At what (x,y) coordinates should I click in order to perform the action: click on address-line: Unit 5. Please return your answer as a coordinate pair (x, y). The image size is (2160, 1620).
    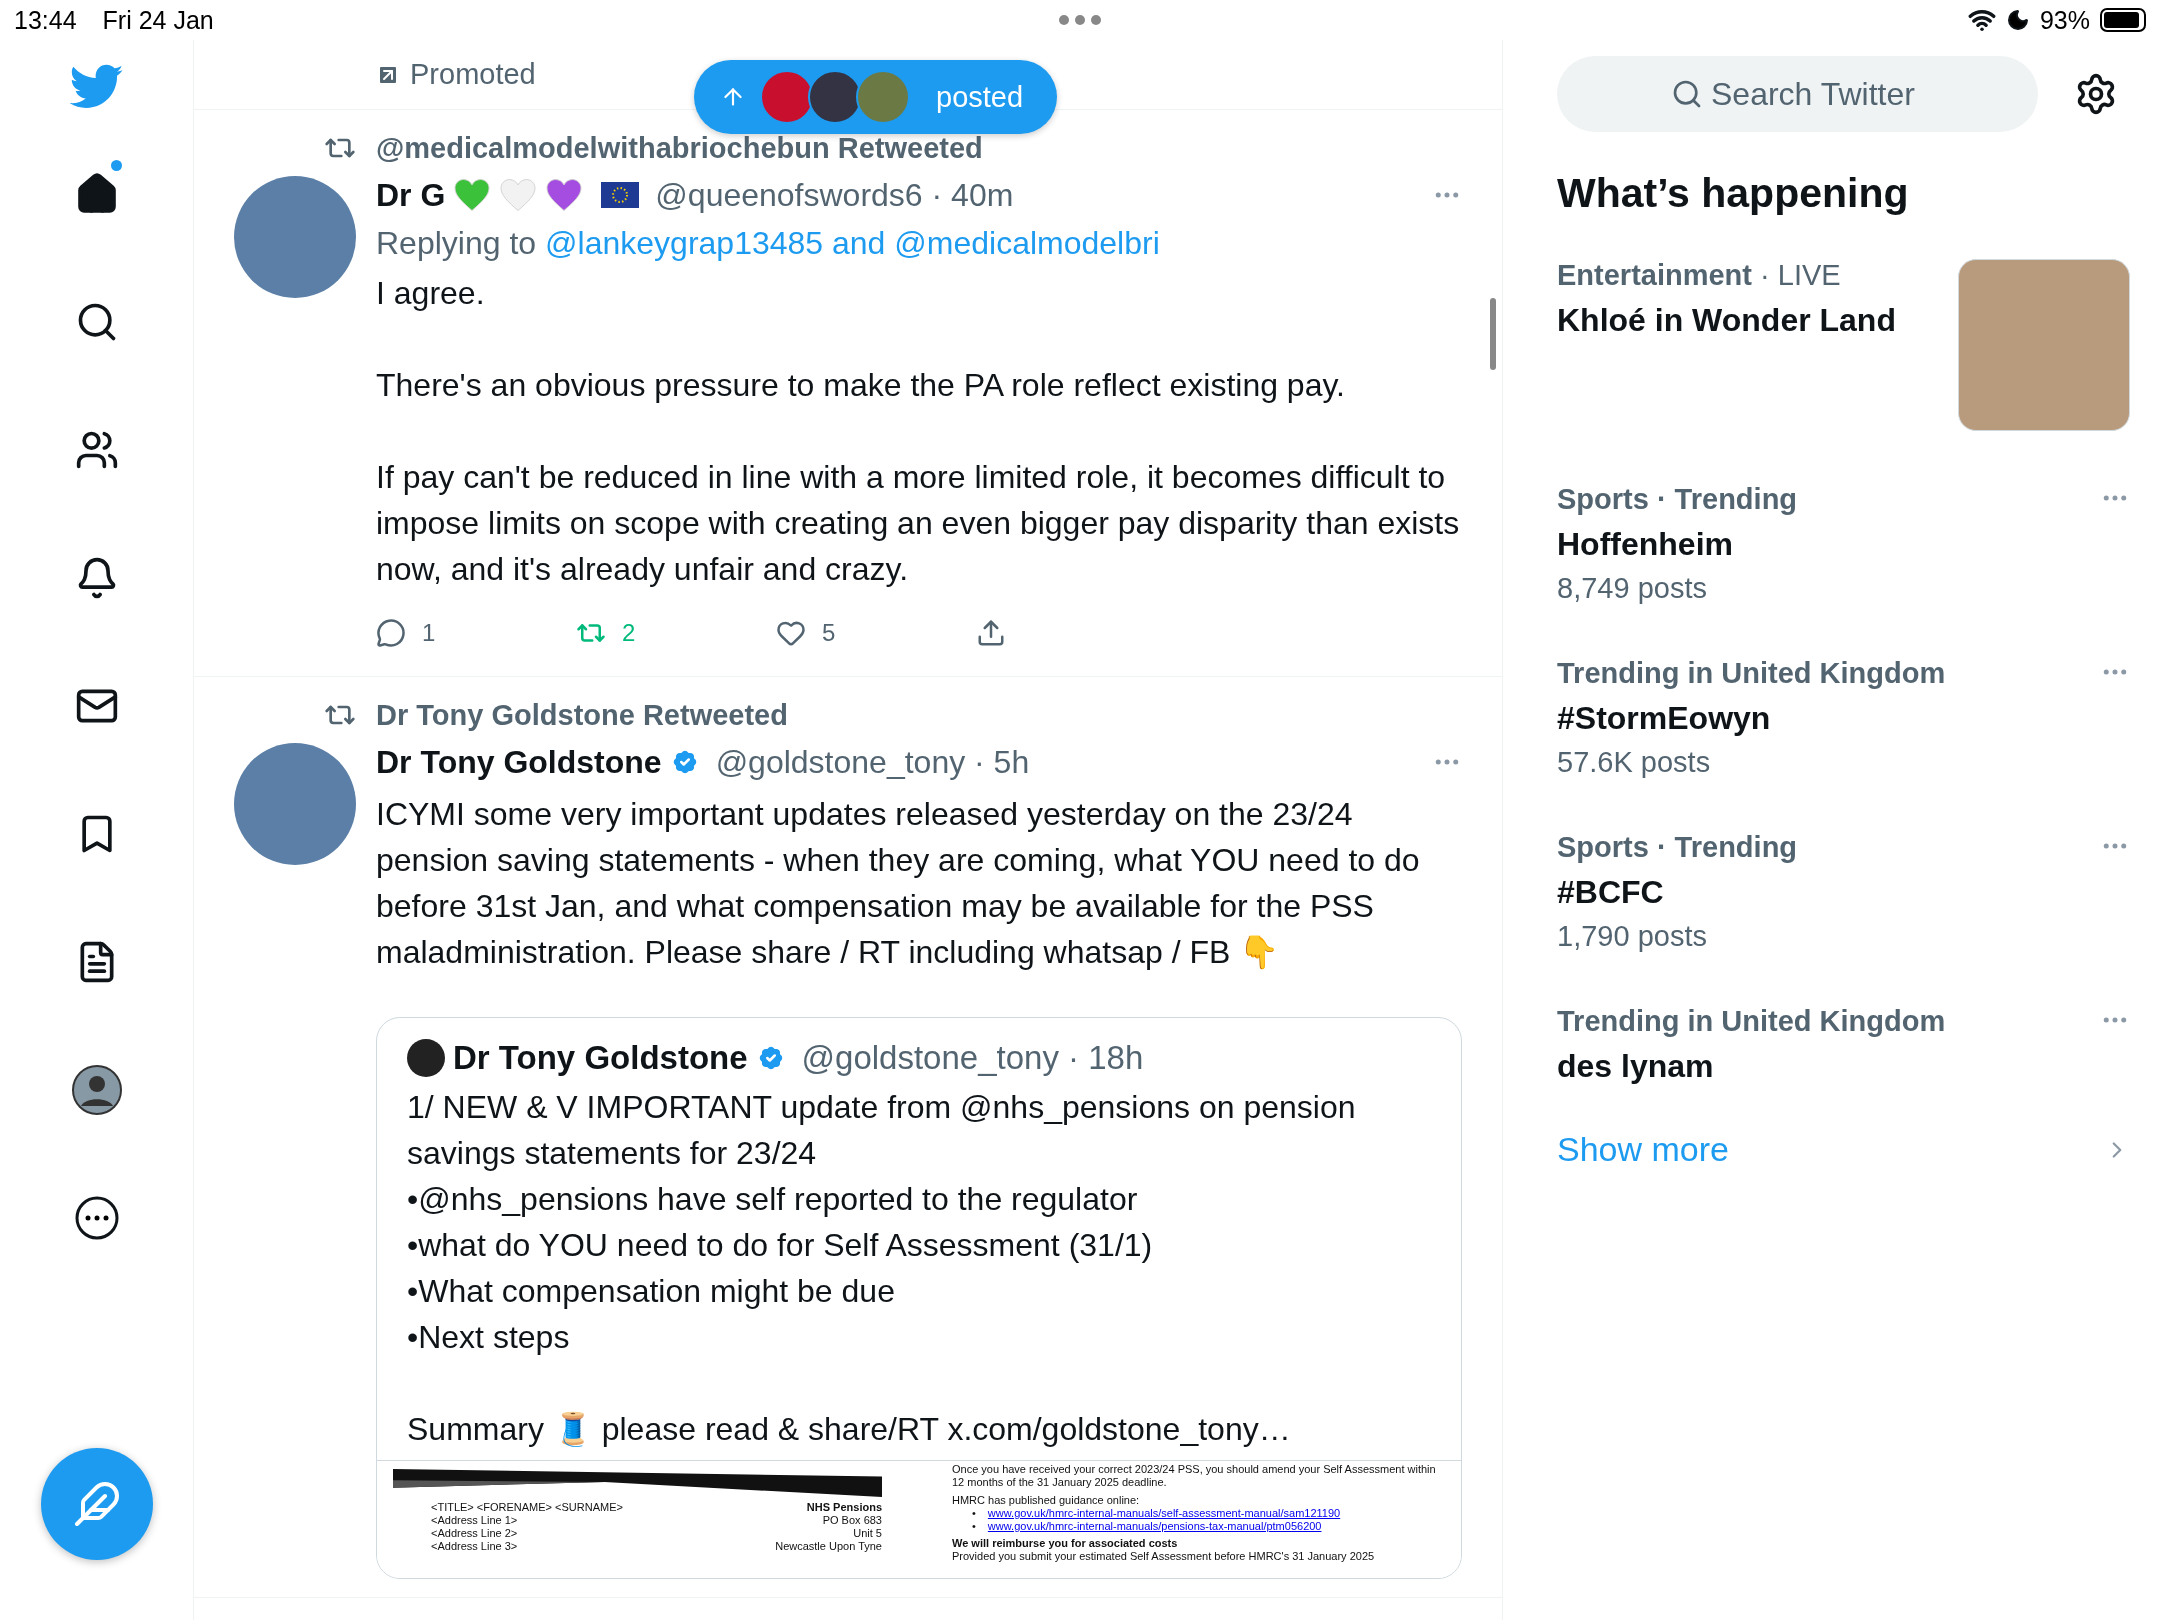
    Looking at the image, I should click on (867, 1533).